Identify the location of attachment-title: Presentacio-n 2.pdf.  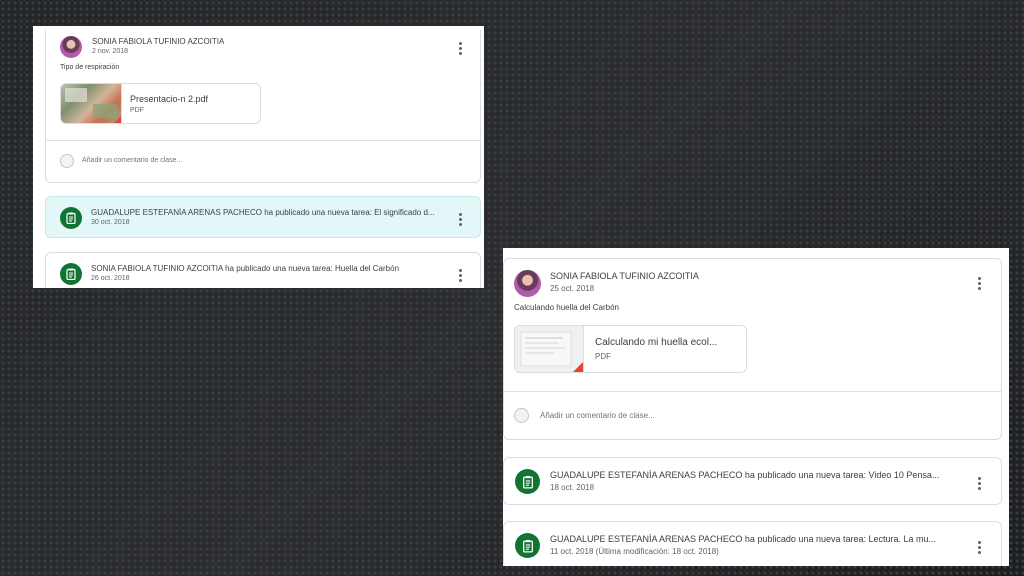
(169, 99).